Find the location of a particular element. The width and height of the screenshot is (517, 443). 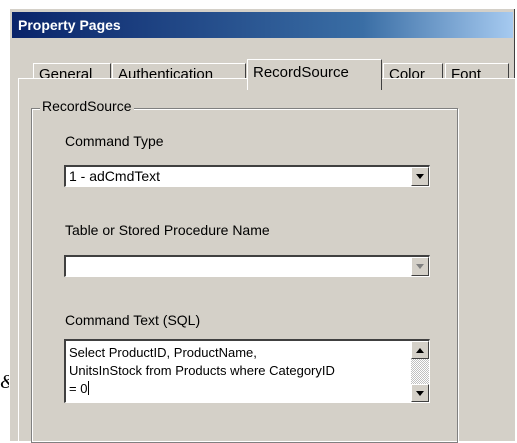

title-bar: Property Pages is located at coordinates (262, 25).